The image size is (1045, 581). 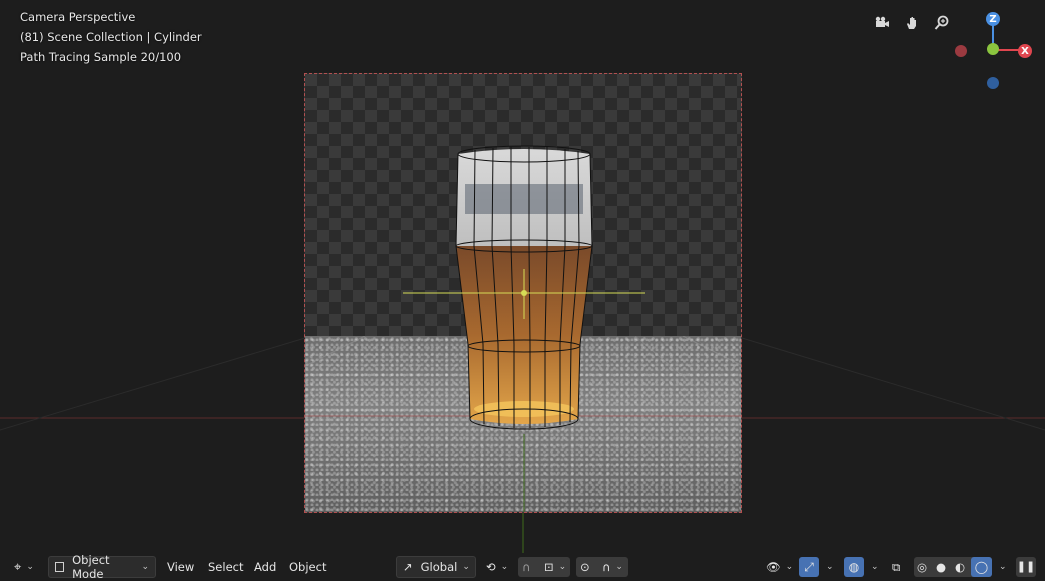 I want to click on view-name-label: Camera Perspective, so click(x=78, y=17).